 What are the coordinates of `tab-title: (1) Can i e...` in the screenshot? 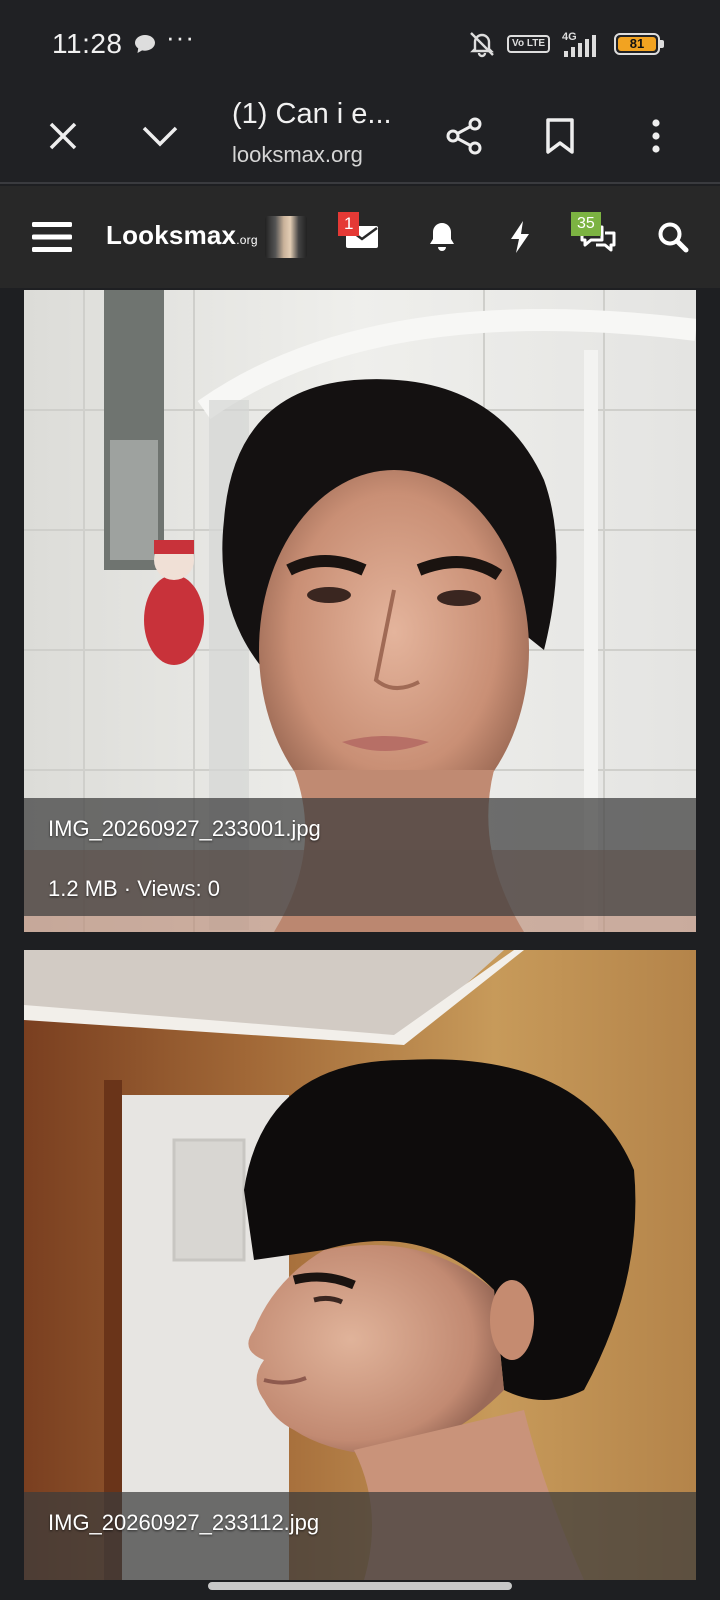 It's located at (312, 114).